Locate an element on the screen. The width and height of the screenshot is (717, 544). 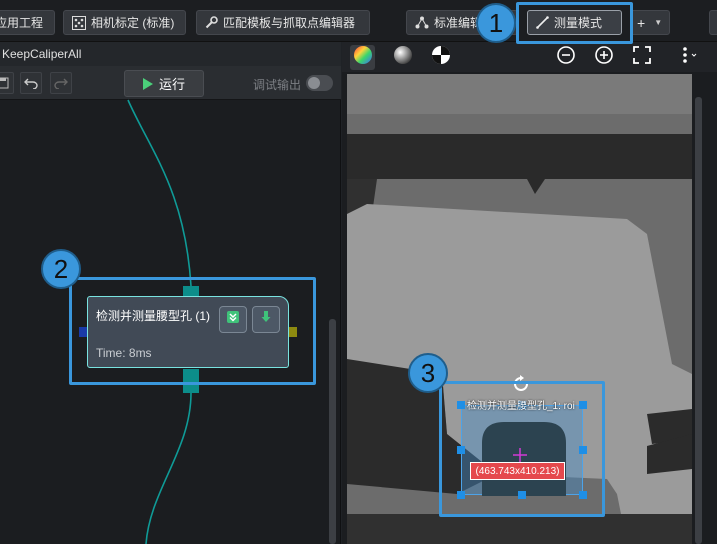
zoom-in-icon is located at coordinates (604, 57).